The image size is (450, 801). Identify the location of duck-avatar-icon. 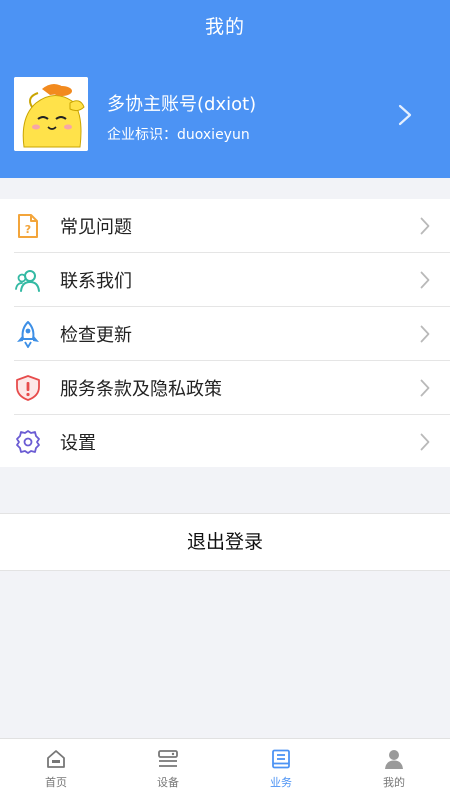
(51, 114).